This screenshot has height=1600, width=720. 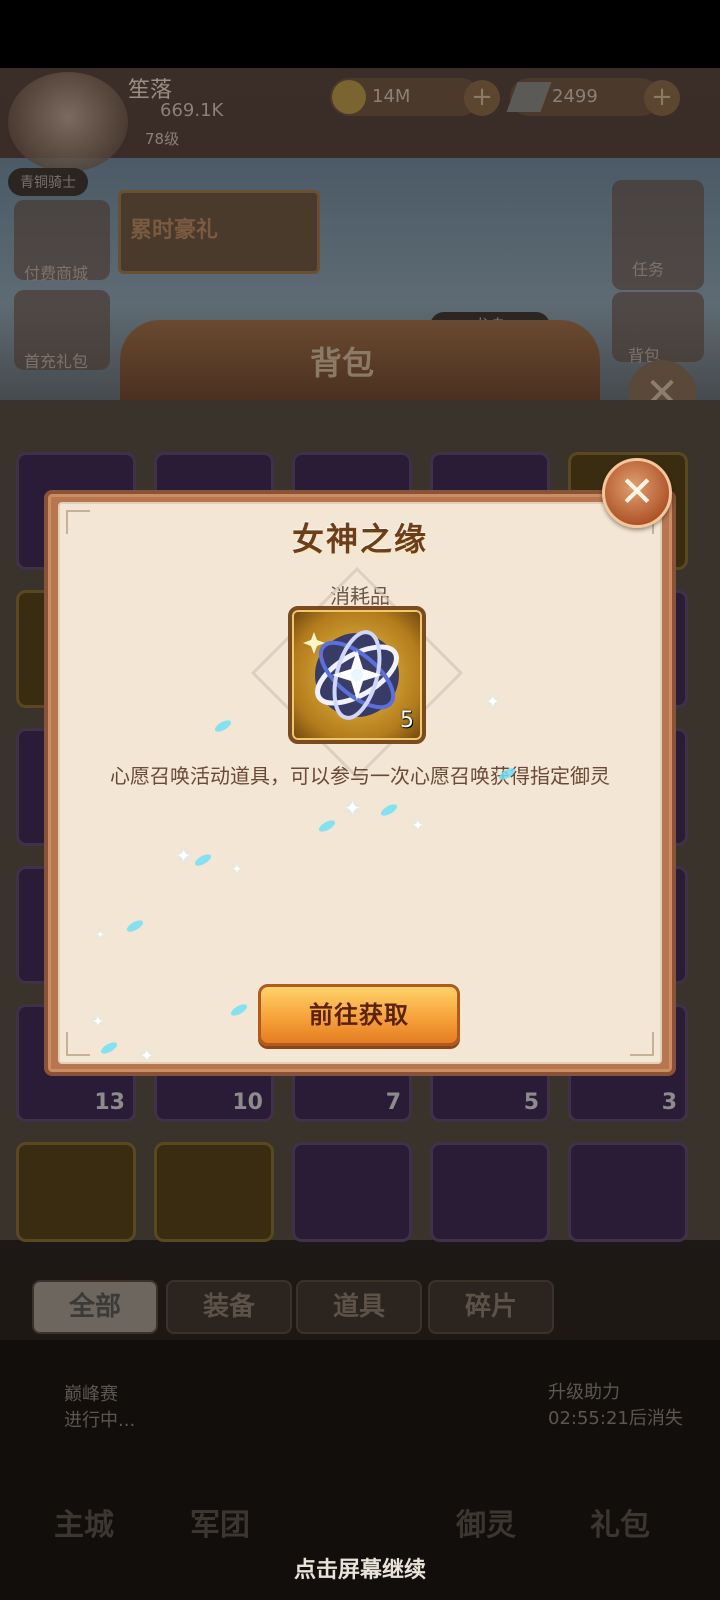 I want to click on item-quantity: 5, so click(x=407, y=720).